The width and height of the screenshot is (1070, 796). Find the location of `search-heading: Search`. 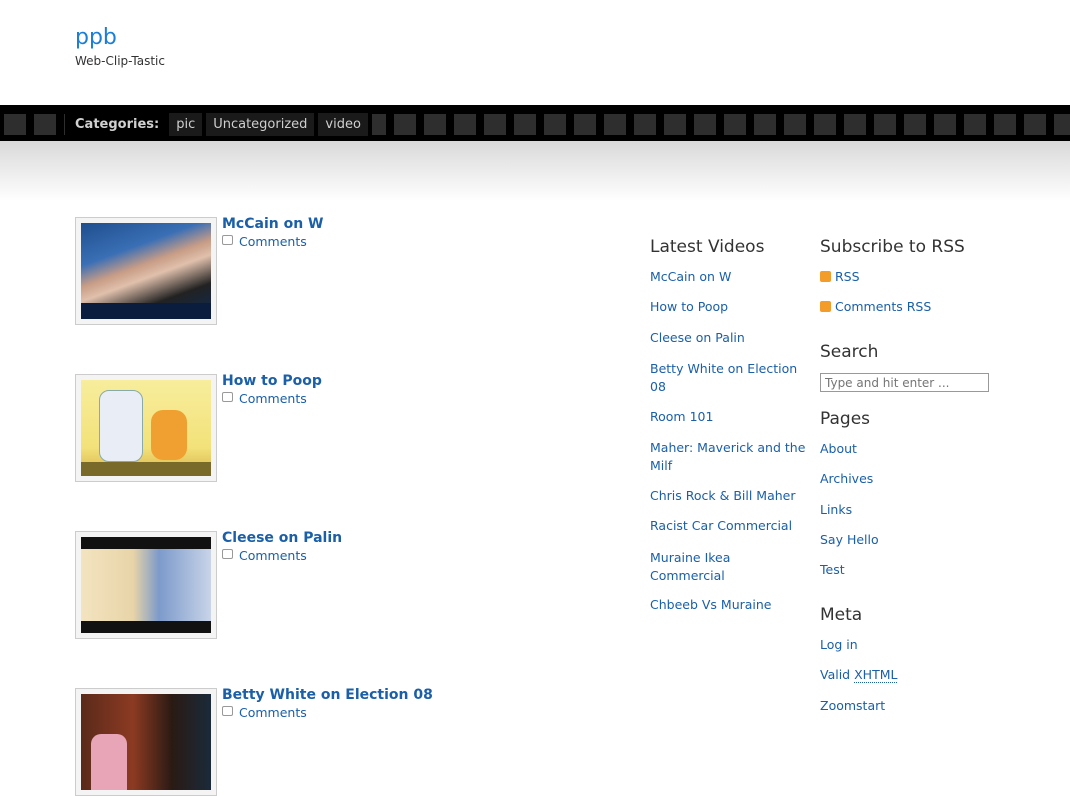

search-heading: Search is located at coordinates (849, 352).